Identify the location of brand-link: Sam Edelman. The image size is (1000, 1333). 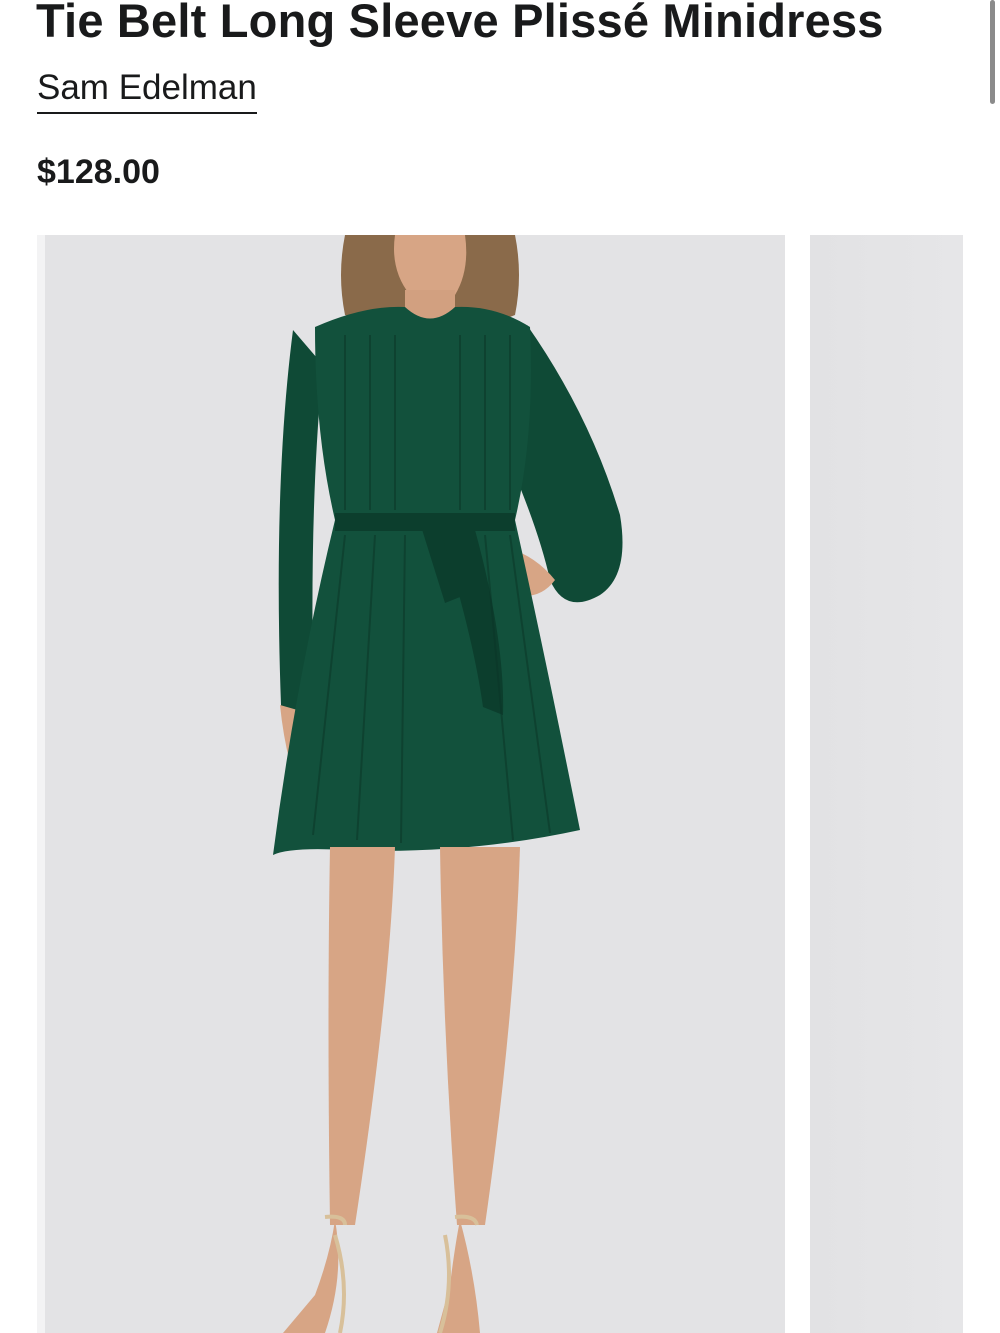
(147, 90).